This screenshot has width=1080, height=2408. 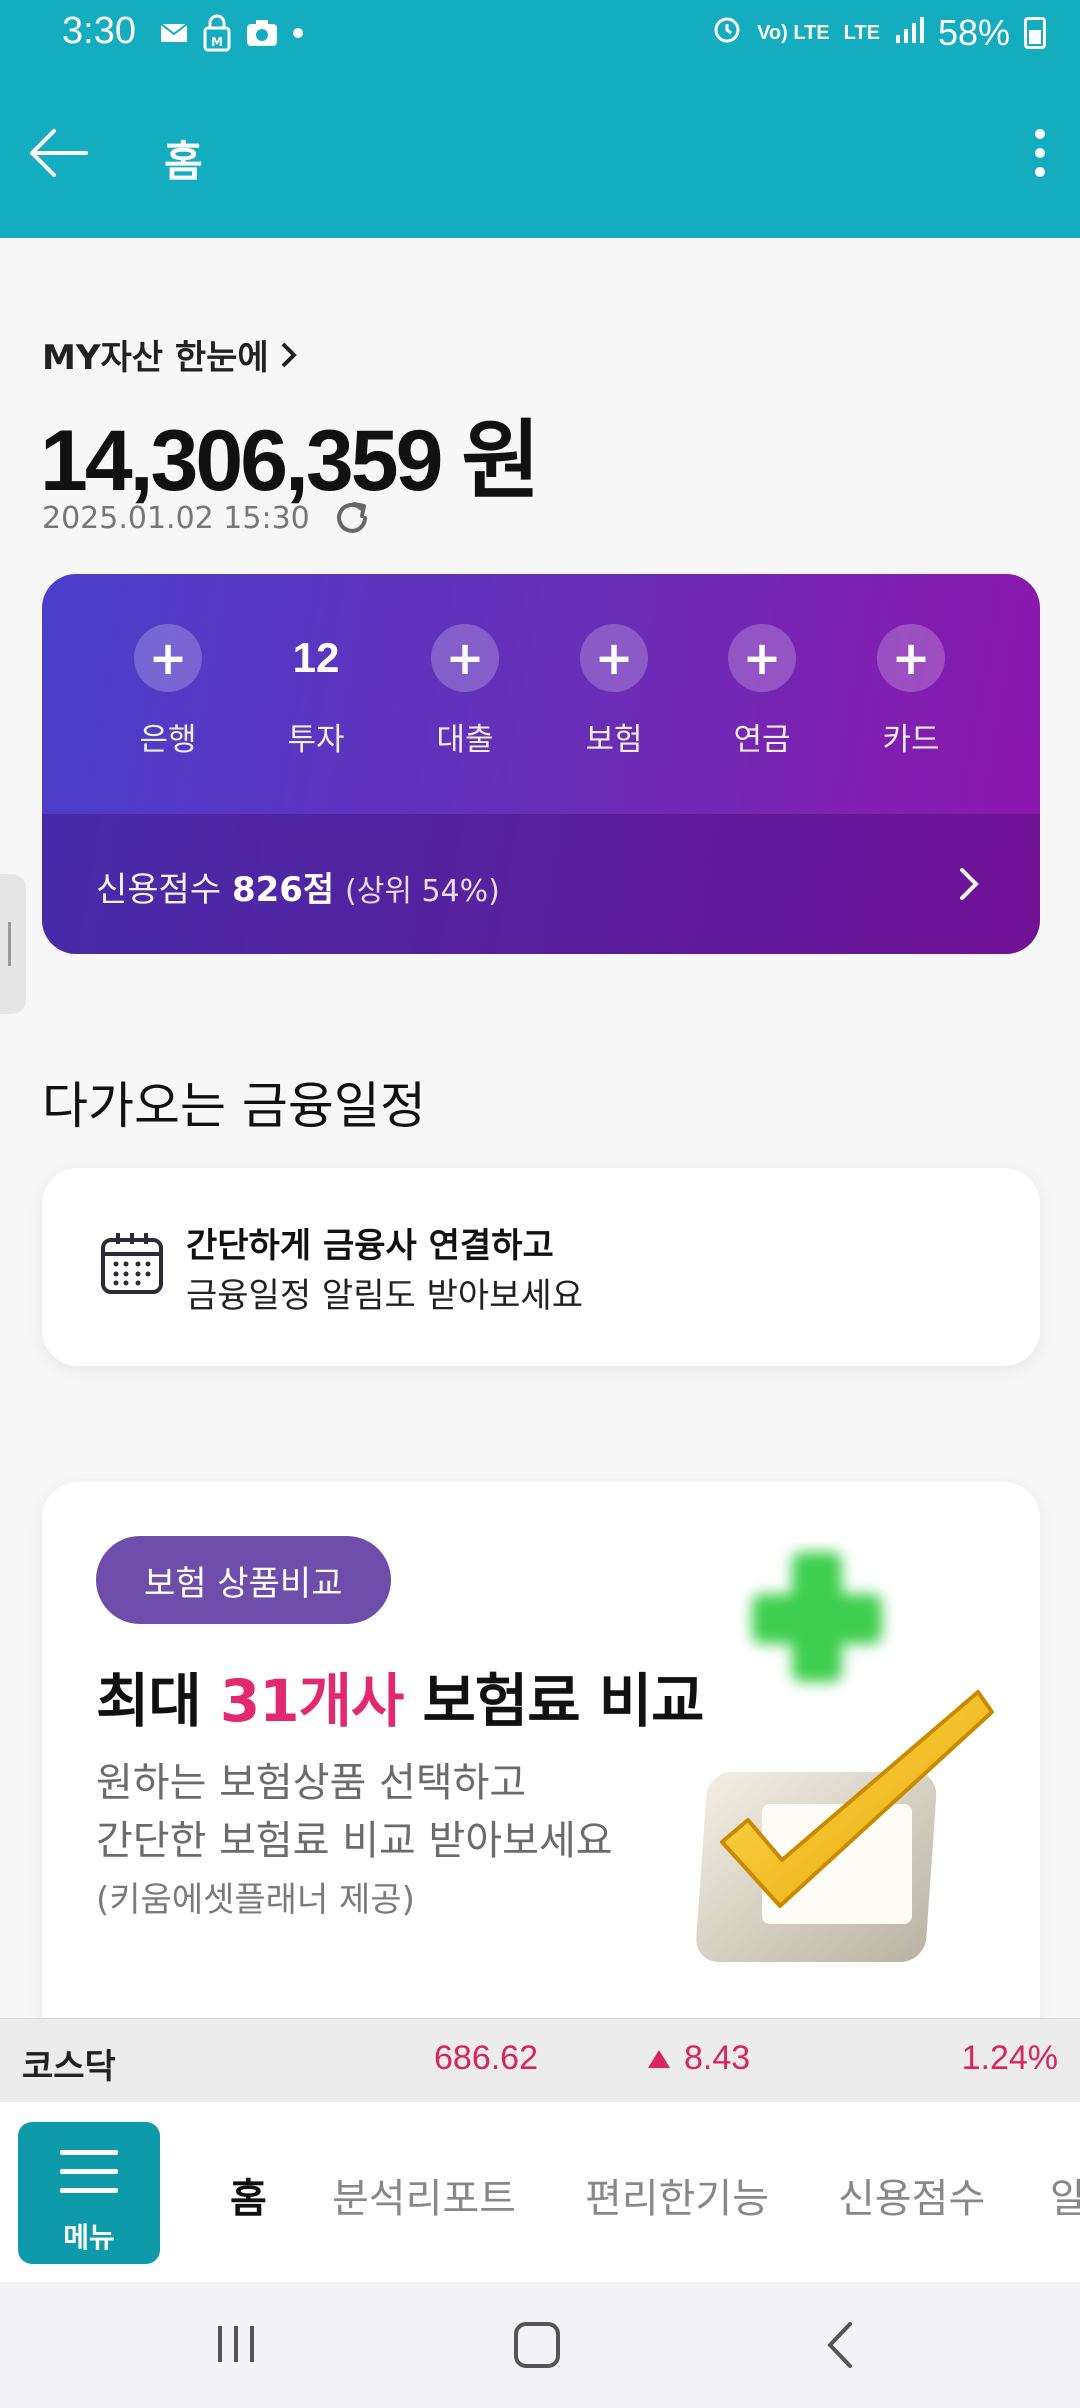 I want to click on menu-label: 메뉴, so click(x=89, y=2237).